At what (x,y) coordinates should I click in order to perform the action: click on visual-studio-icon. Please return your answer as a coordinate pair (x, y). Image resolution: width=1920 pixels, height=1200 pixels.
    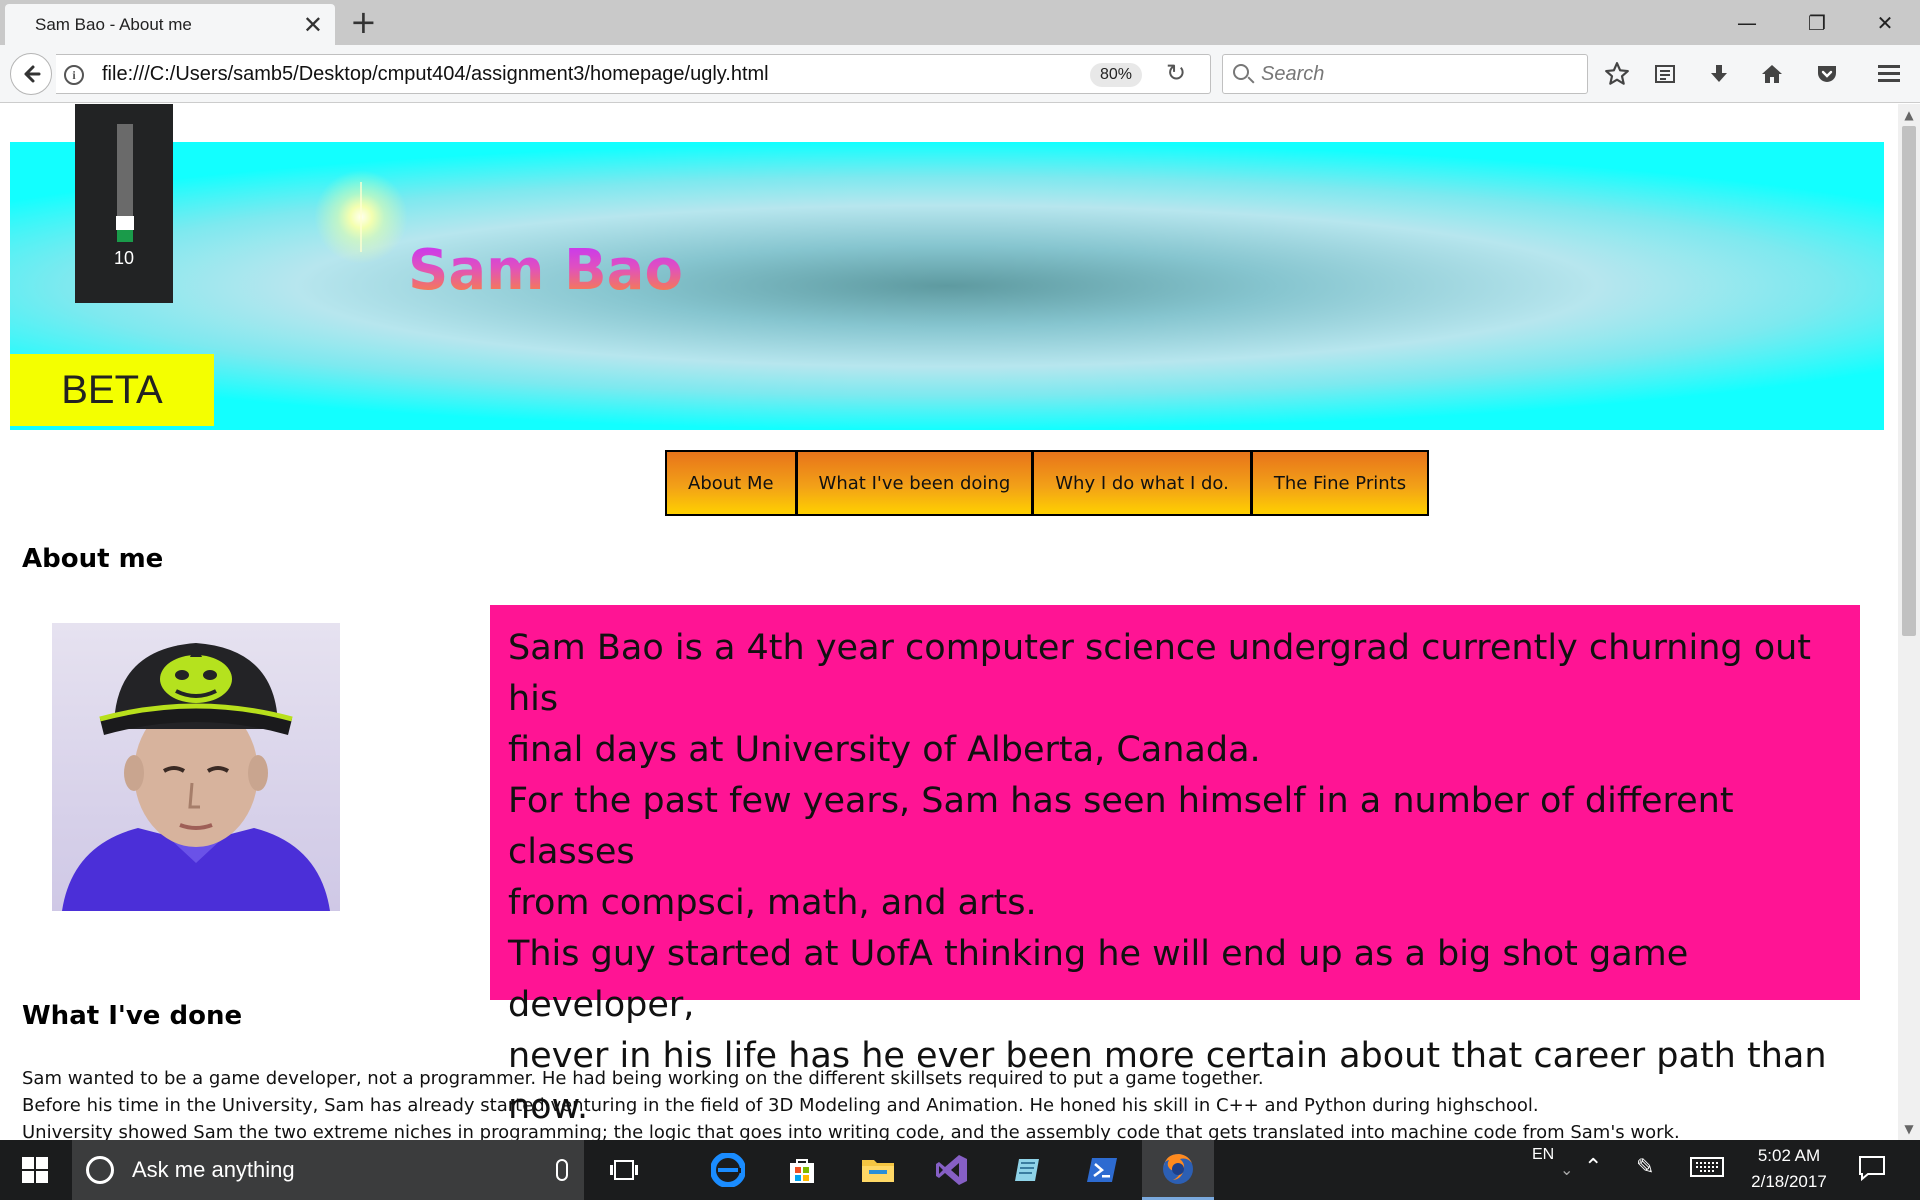
    Looking at the image, I should click on (952, 1170).